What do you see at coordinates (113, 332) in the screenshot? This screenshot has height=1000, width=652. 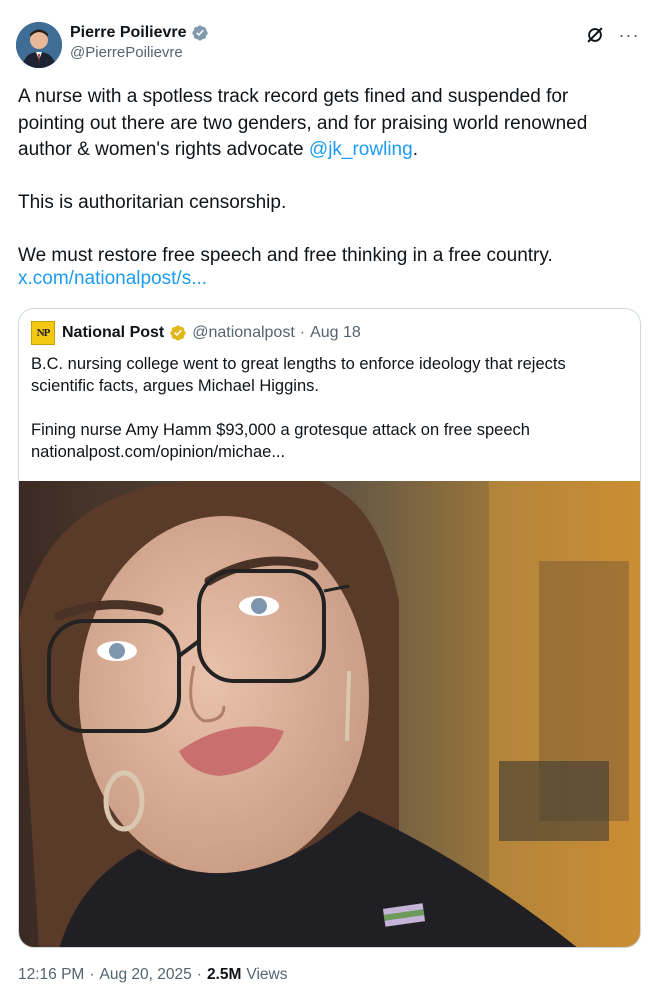 I see `quote-author-name: National Post` at bounding box center [113, 332].